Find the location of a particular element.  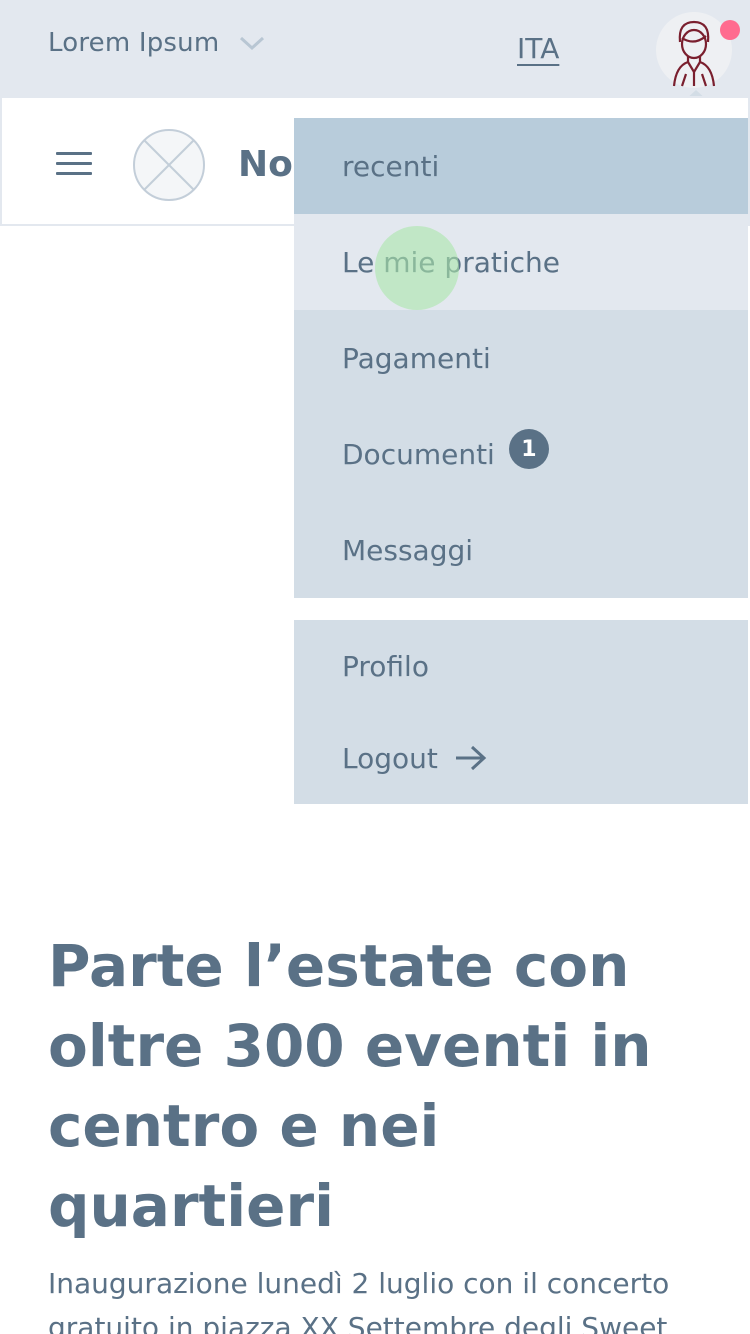

top-bar: Lorem Ipsum ITA is located at coordinates (375, 48).